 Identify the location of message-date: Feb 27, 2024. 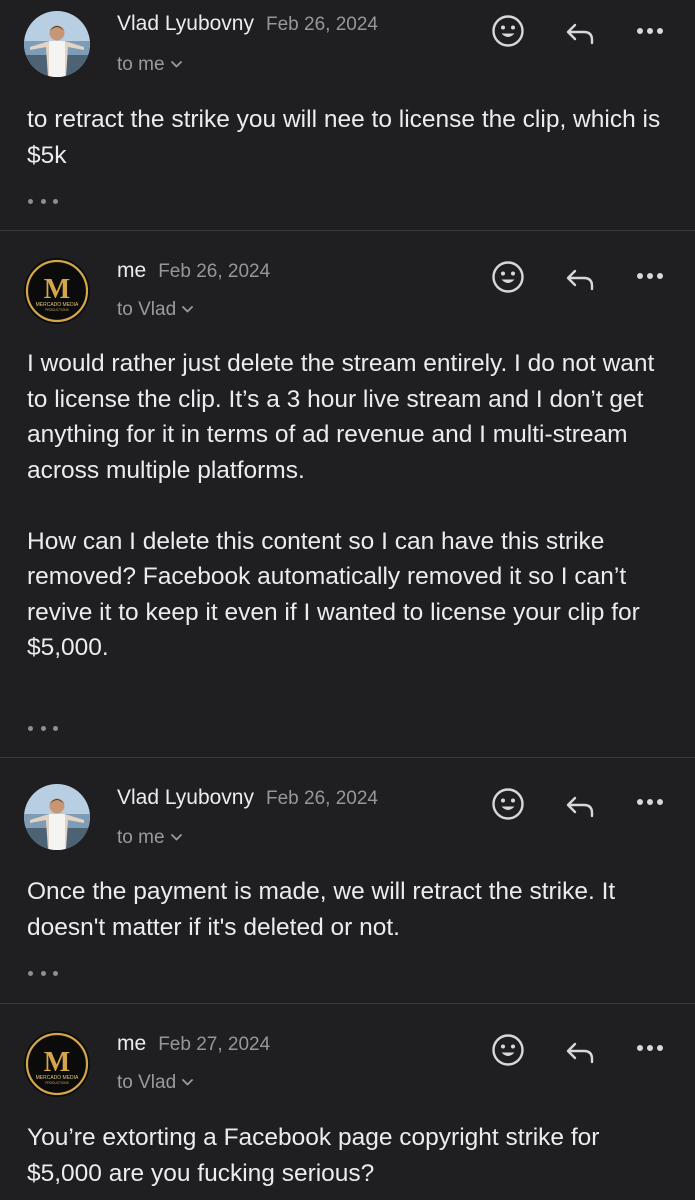
(214, 1044).